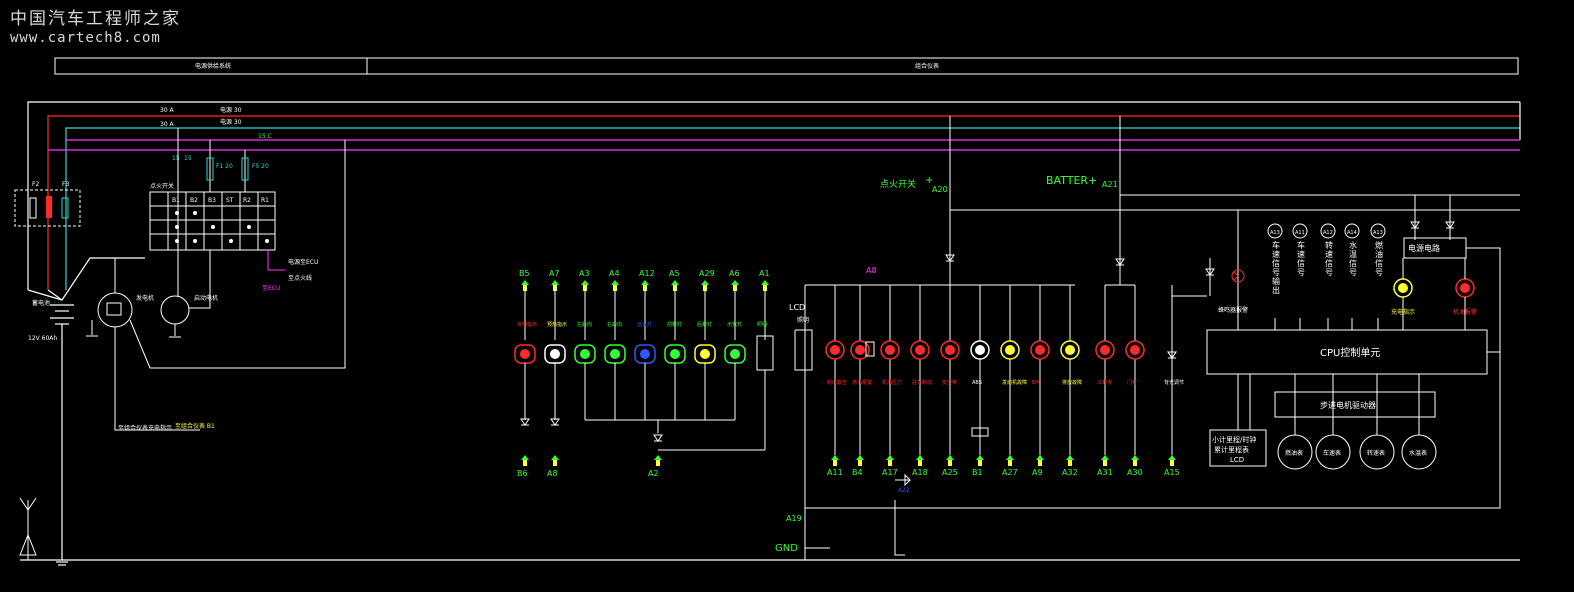  What do you see at coordinates (276, 260) in the screenshot?
I see `ecu-lead` at bounding box center [276, 260].